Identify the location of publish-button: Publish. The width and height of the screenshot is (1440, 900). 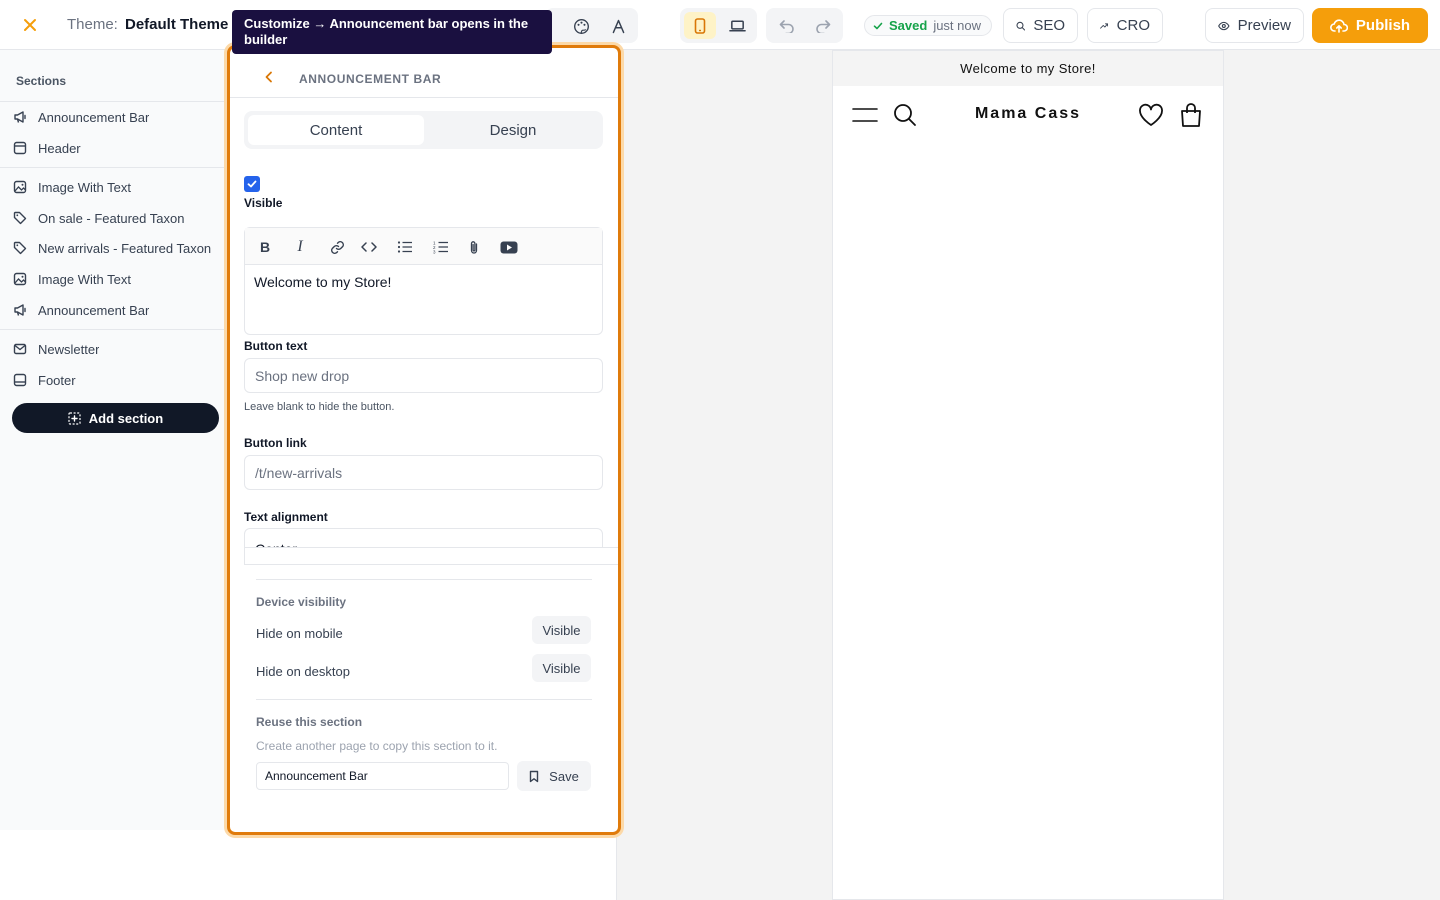
(1370, 25).